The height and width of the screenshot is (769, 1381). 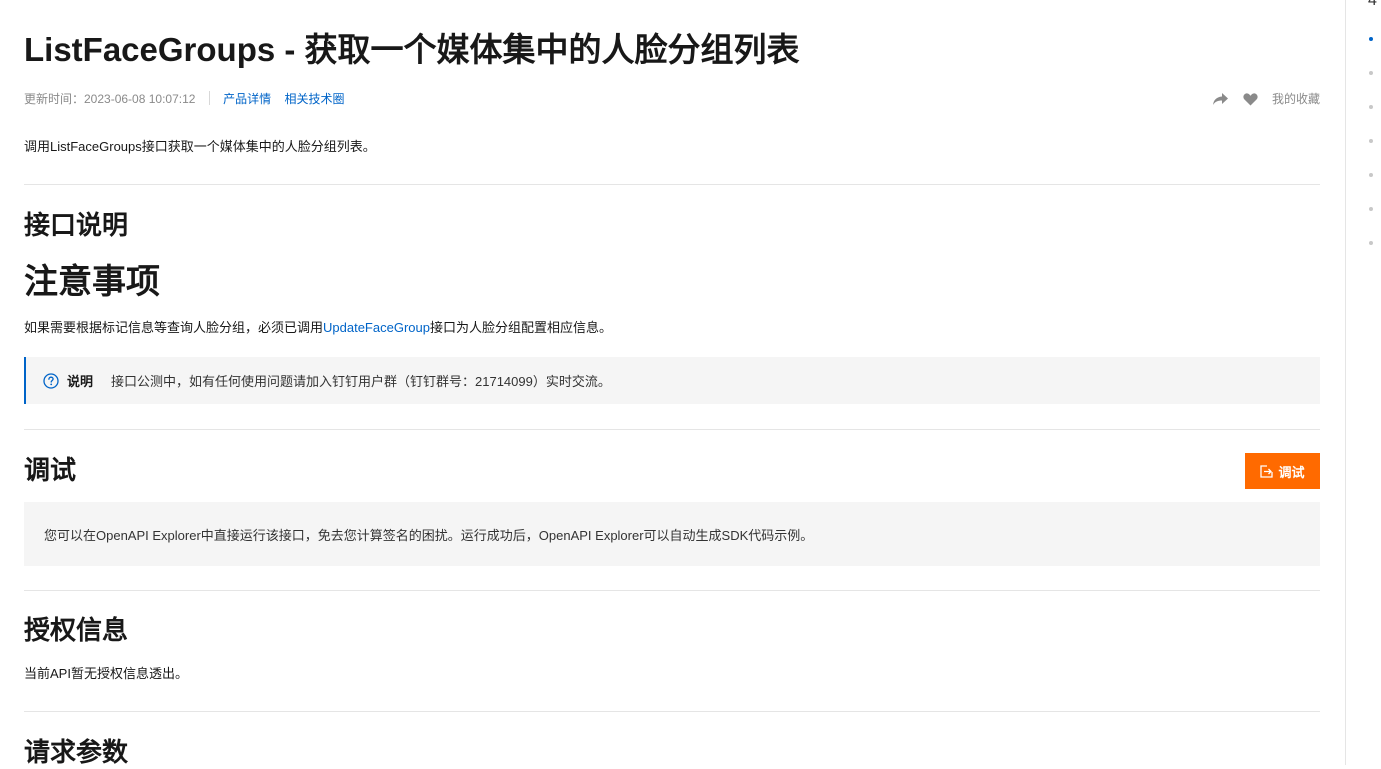 I want to click on favorite-label: 我的收藏, so click(x=1296, y=99).